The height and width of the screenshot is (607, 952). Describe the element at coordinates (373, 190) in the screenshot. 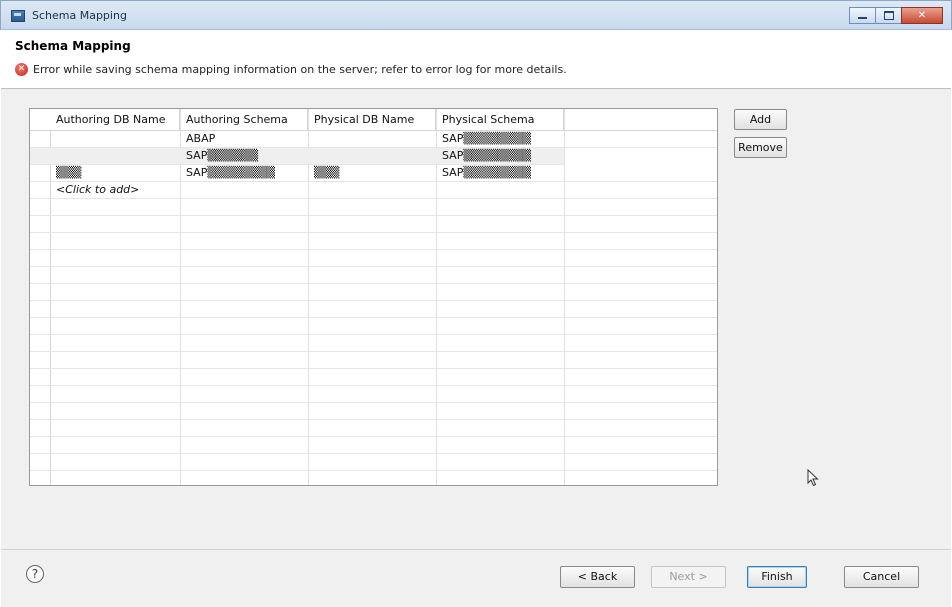

I see `table-row-add: <Click to add>` at that location.